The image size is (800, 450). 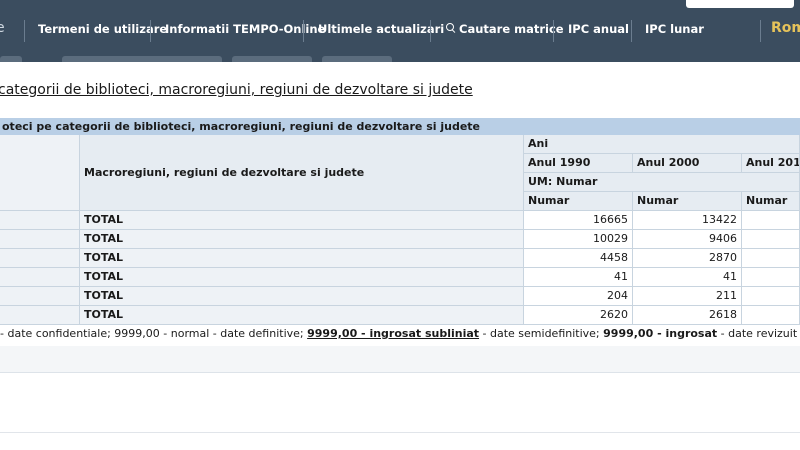 I want to click on legend-text: - date semidefinitive;, so click(x=541, y=333).